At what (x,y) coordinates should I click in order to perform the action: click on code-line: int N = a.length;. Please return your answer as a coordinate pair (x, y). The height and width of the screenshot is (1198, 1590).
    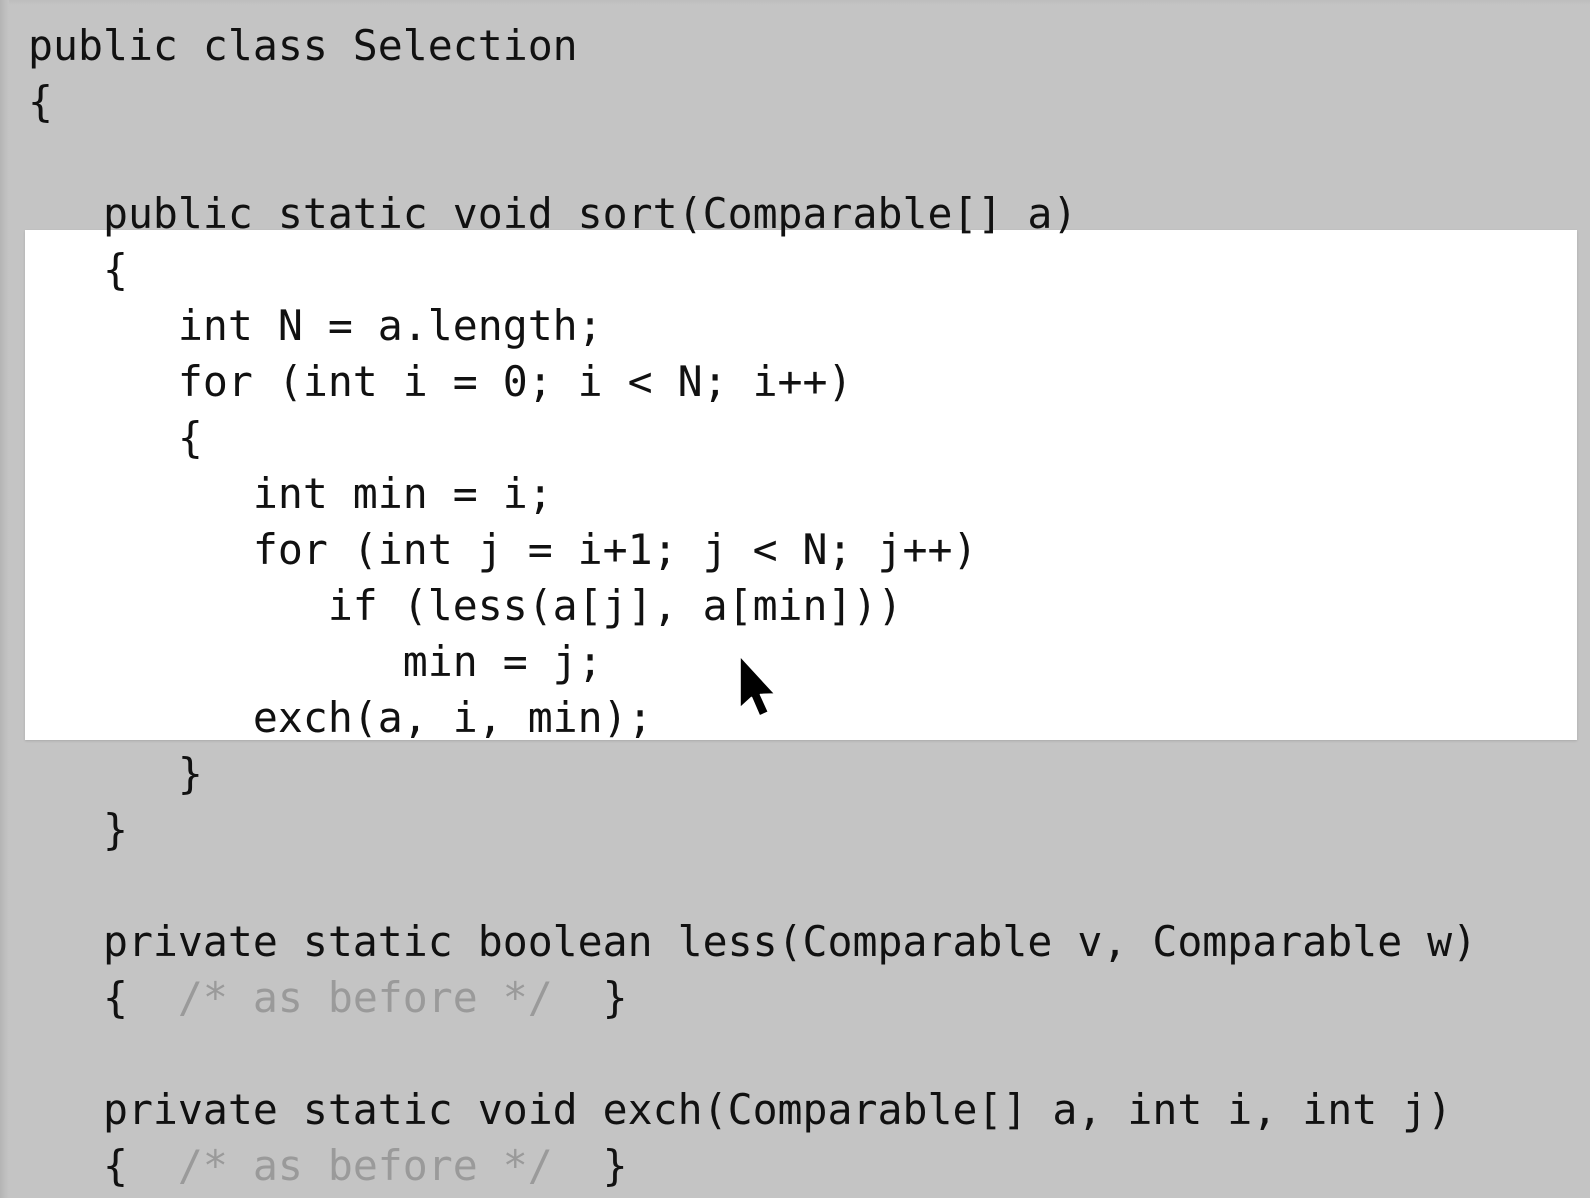
    Looking at the image, I should click on (315, 325).